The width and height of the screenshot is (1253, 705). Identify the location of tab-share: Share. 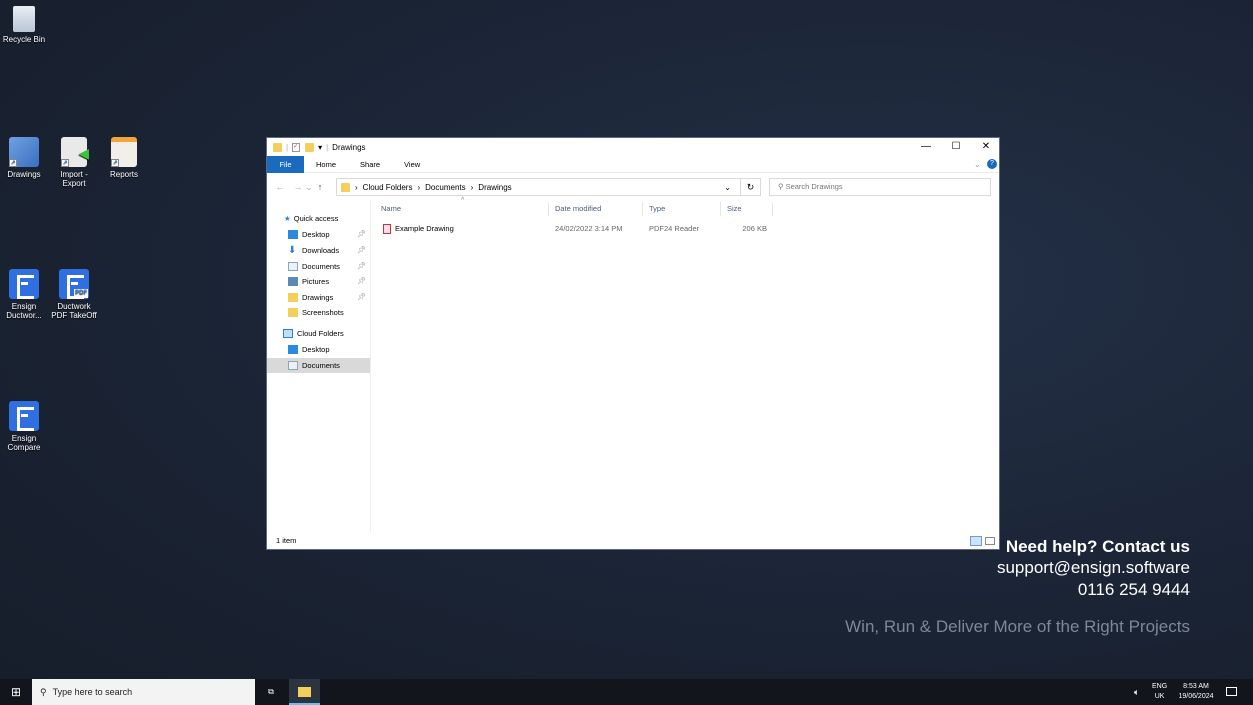
(370, 164).